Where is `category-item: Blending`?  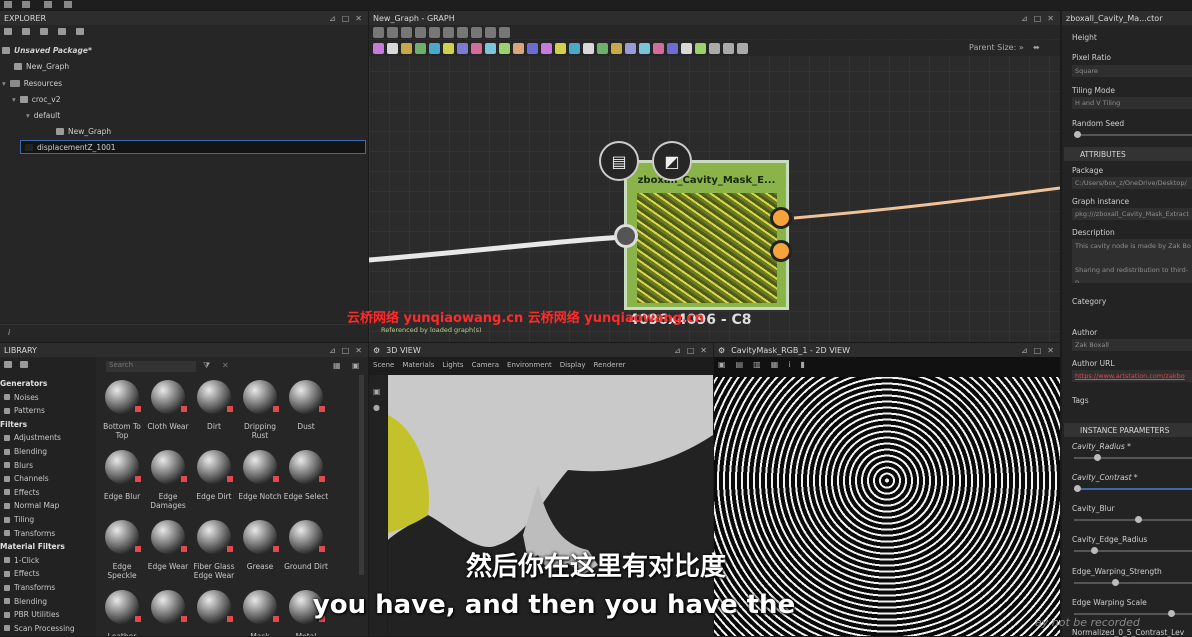
category-item: Blending is located at coordinates (25, 451).